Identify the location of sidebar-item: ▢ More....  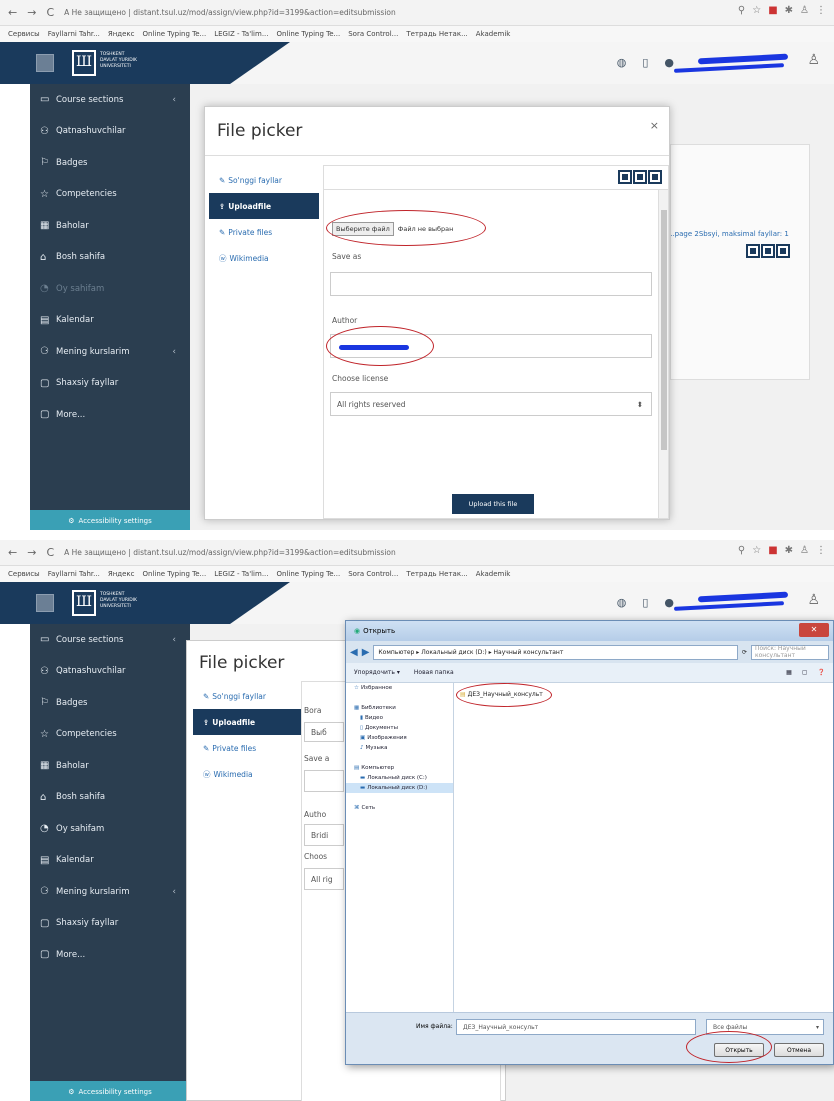
(110, 415).